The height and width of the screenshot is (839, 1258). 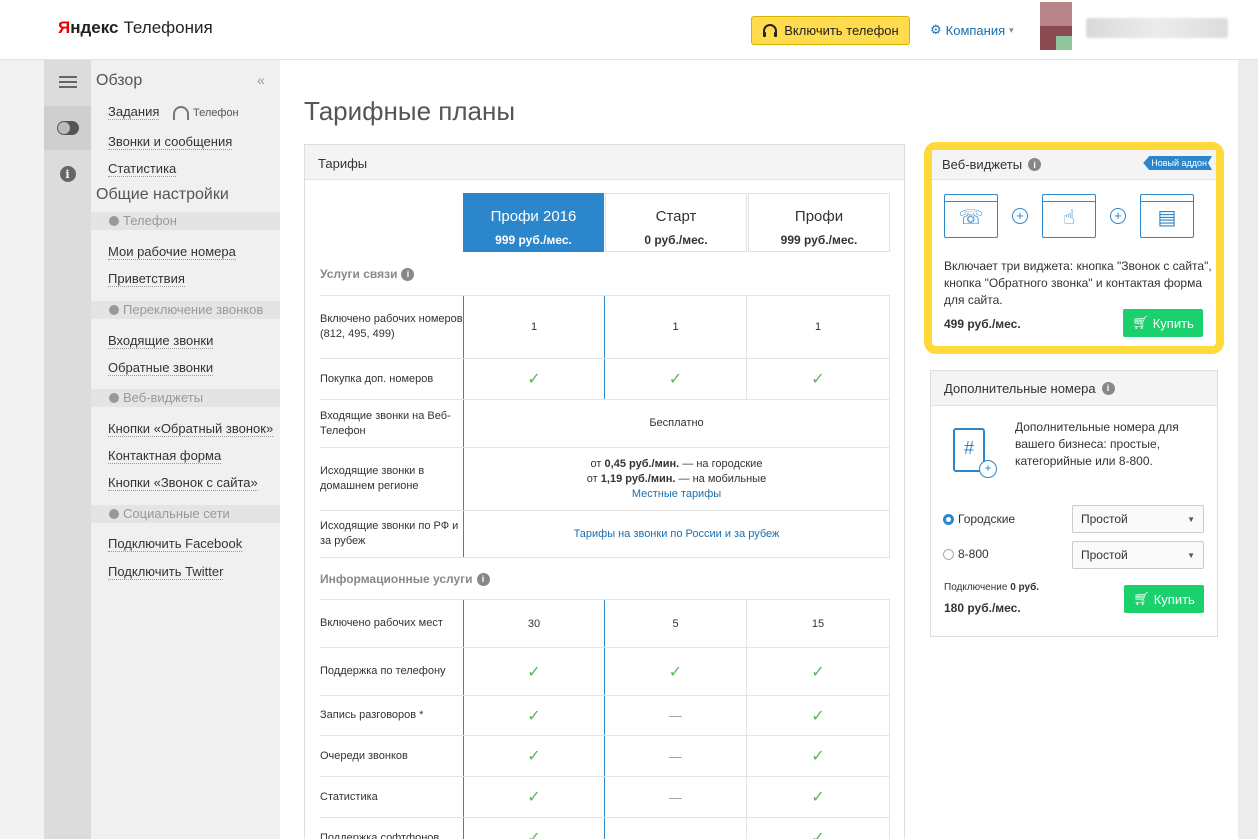 I want to click on buy-label: Купить, so click(x=1174, y=599).